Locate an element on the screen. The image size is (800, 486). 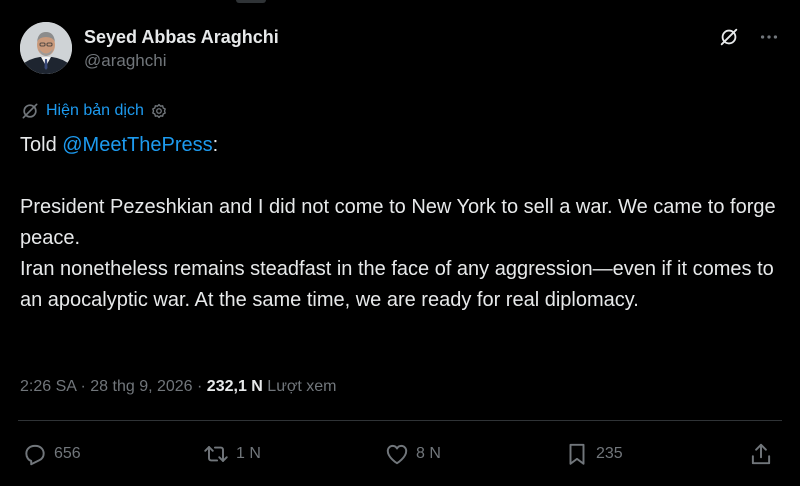
views-count: 232,1 N is located at coordinates (234, 386).